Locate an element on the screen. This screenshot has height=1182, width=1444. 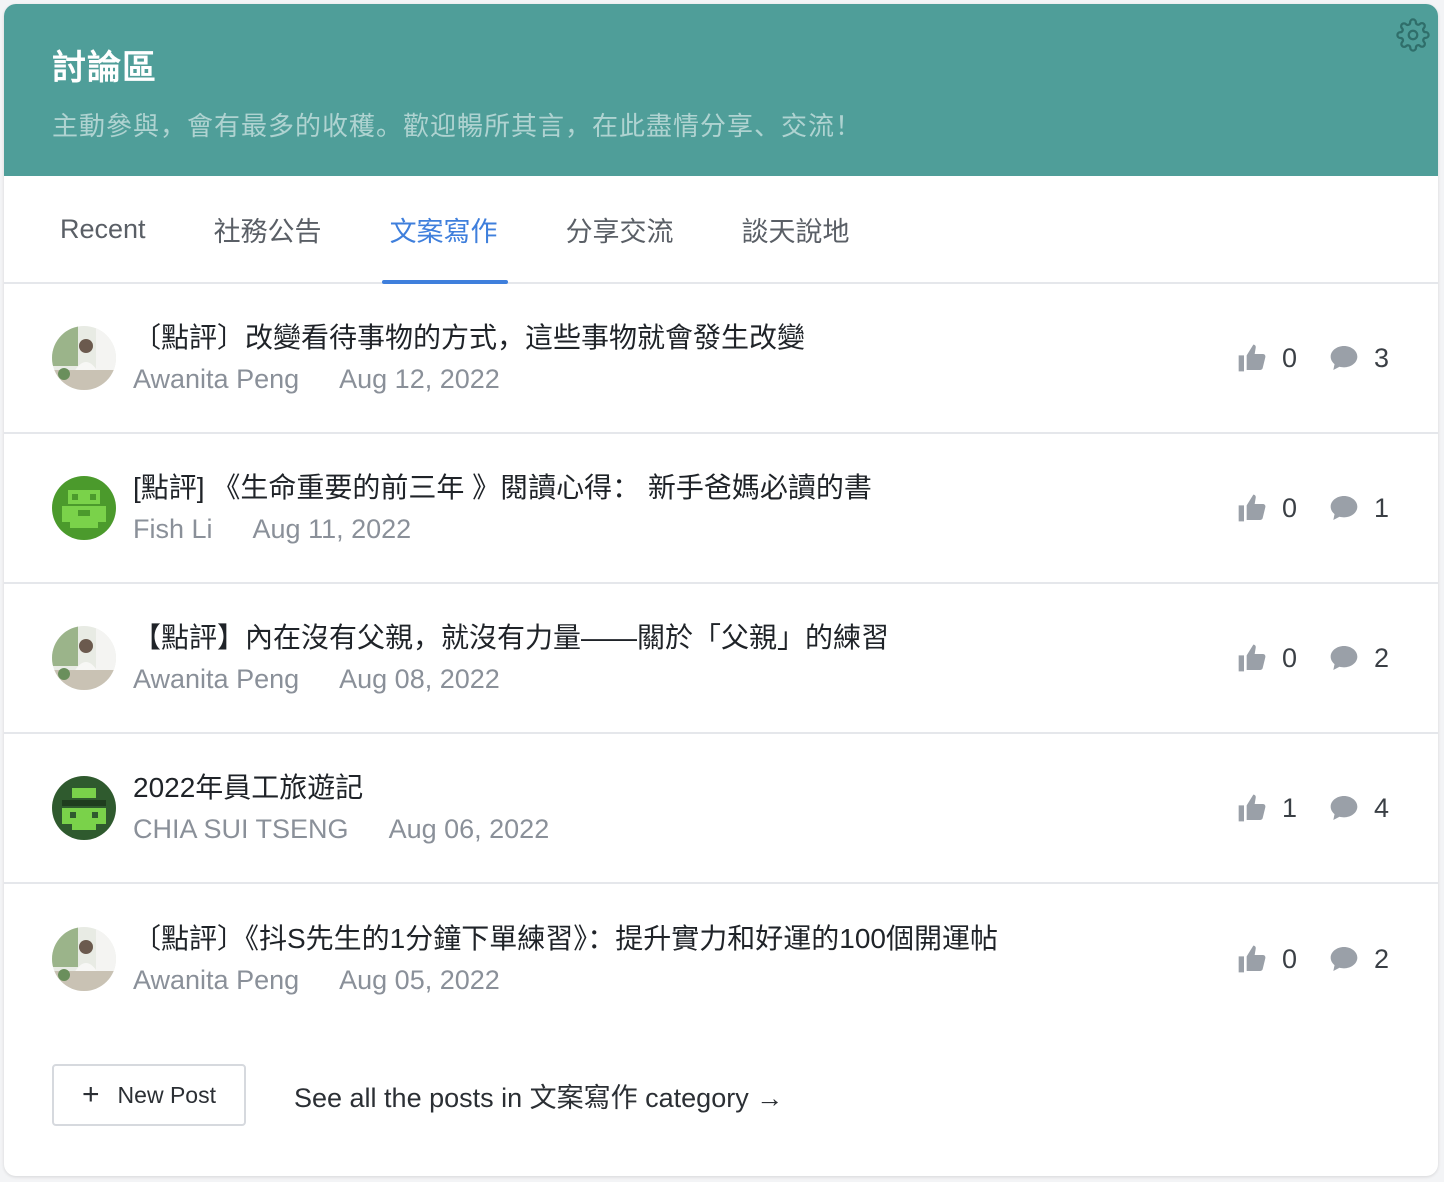
post-title: 2022年員工旅遊記 is located at coordinates (341, 788).